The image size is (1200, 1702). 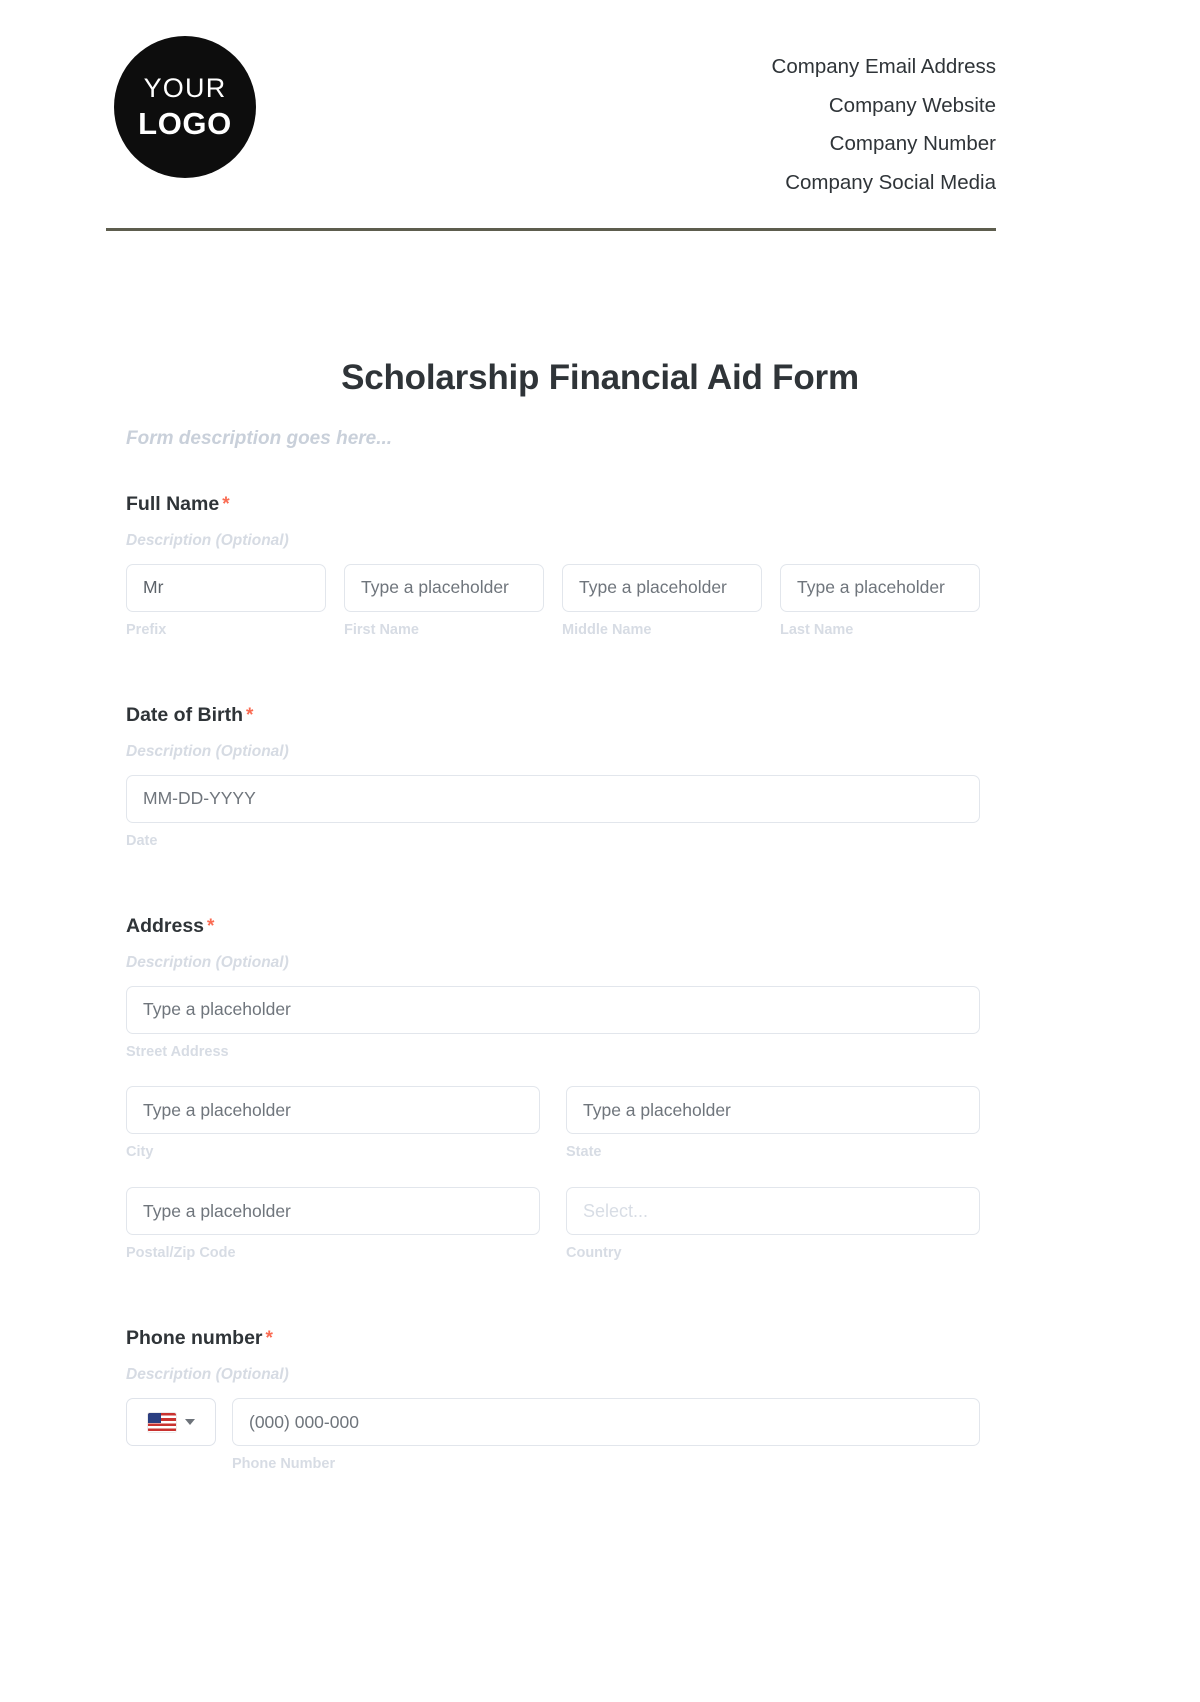 I want to click on company-social-media-line: Company Social Media, so click(x=890, y=182).